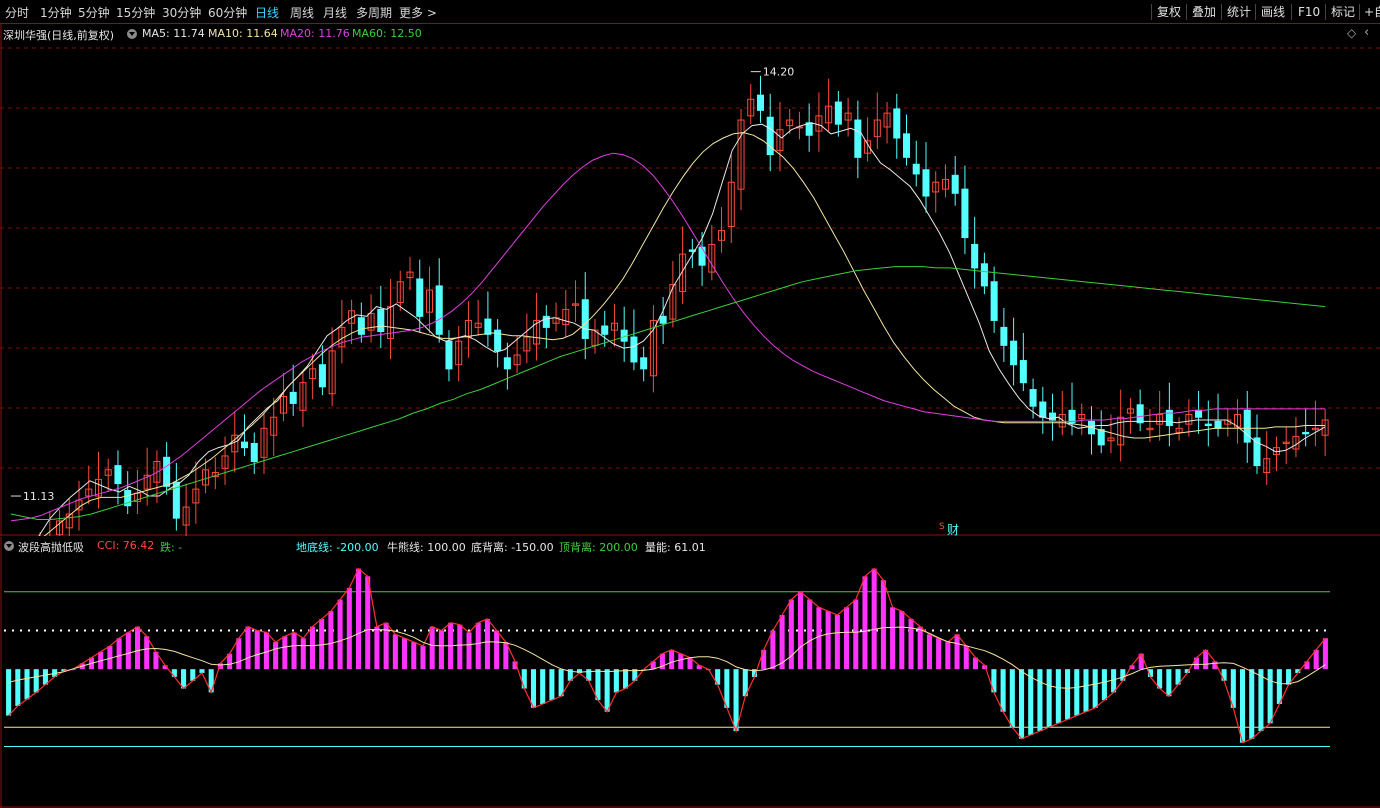 The height and width of the screenshot is (808, 1380). Describe the element at coordinates (1239, 12) in the screenshot. I see `stats-button: 统计` at that location.